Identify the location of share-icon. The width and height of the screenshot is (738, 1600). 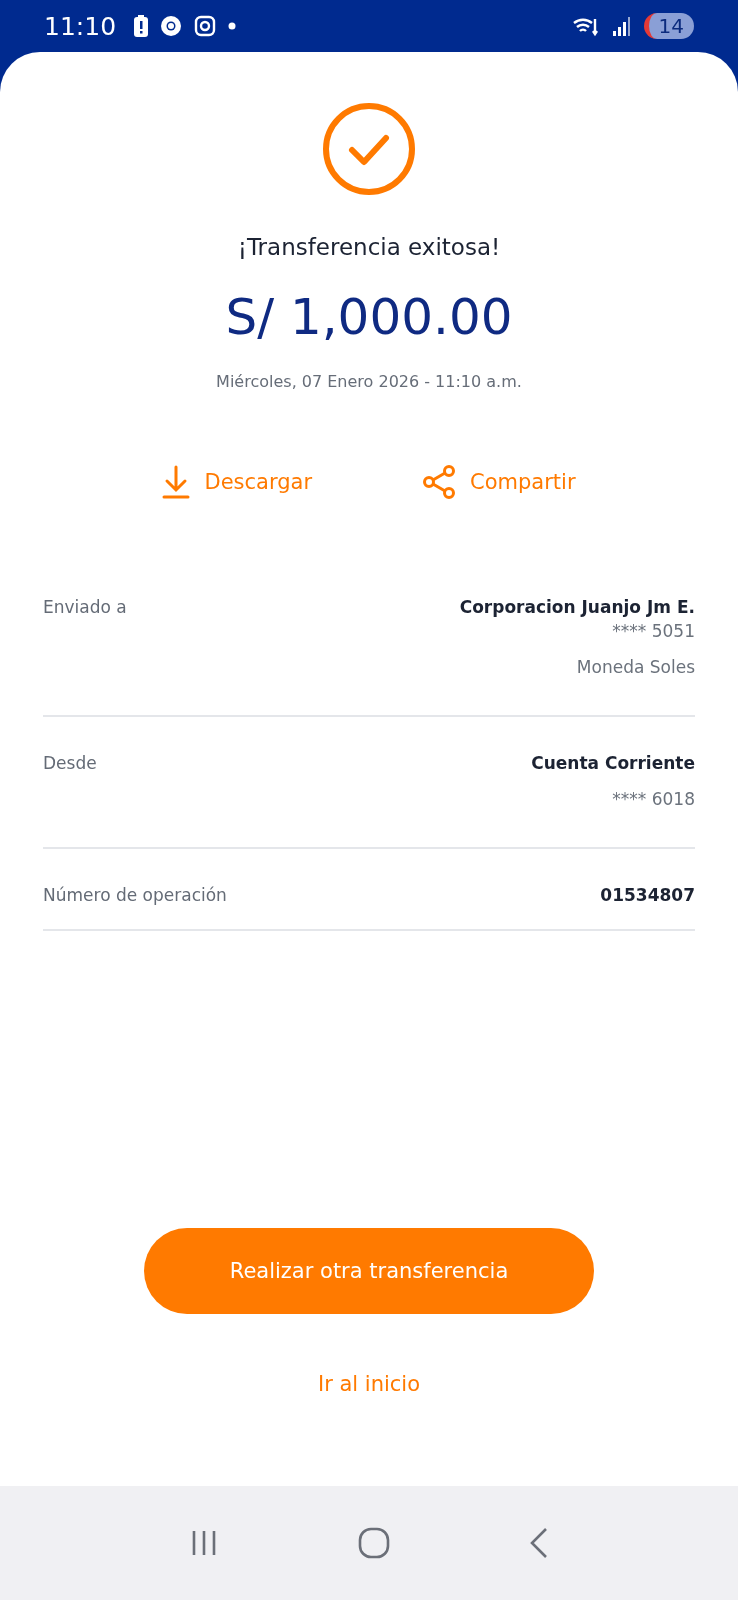
(439, 482).